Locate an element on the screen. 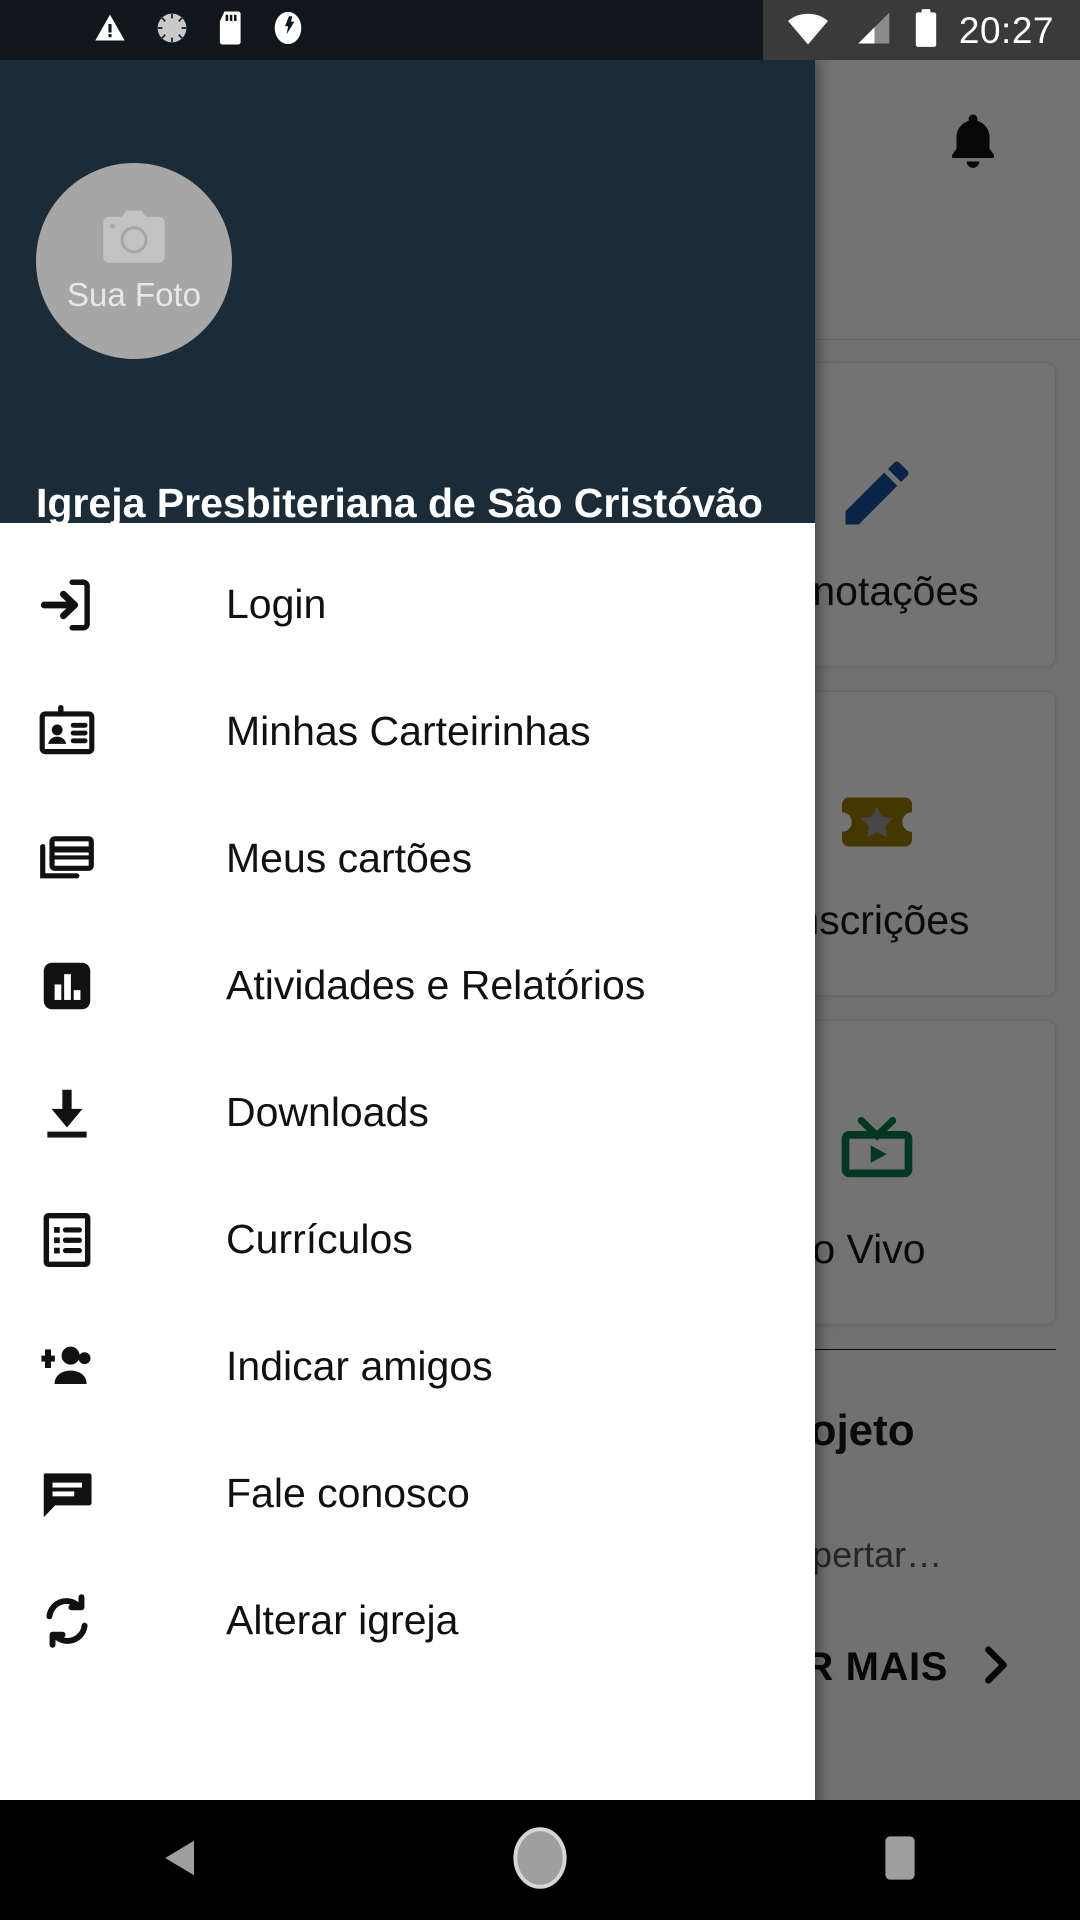 This screenshot has width=1080, height=1920. person-add-icon is located at coordinates (82, 1367).